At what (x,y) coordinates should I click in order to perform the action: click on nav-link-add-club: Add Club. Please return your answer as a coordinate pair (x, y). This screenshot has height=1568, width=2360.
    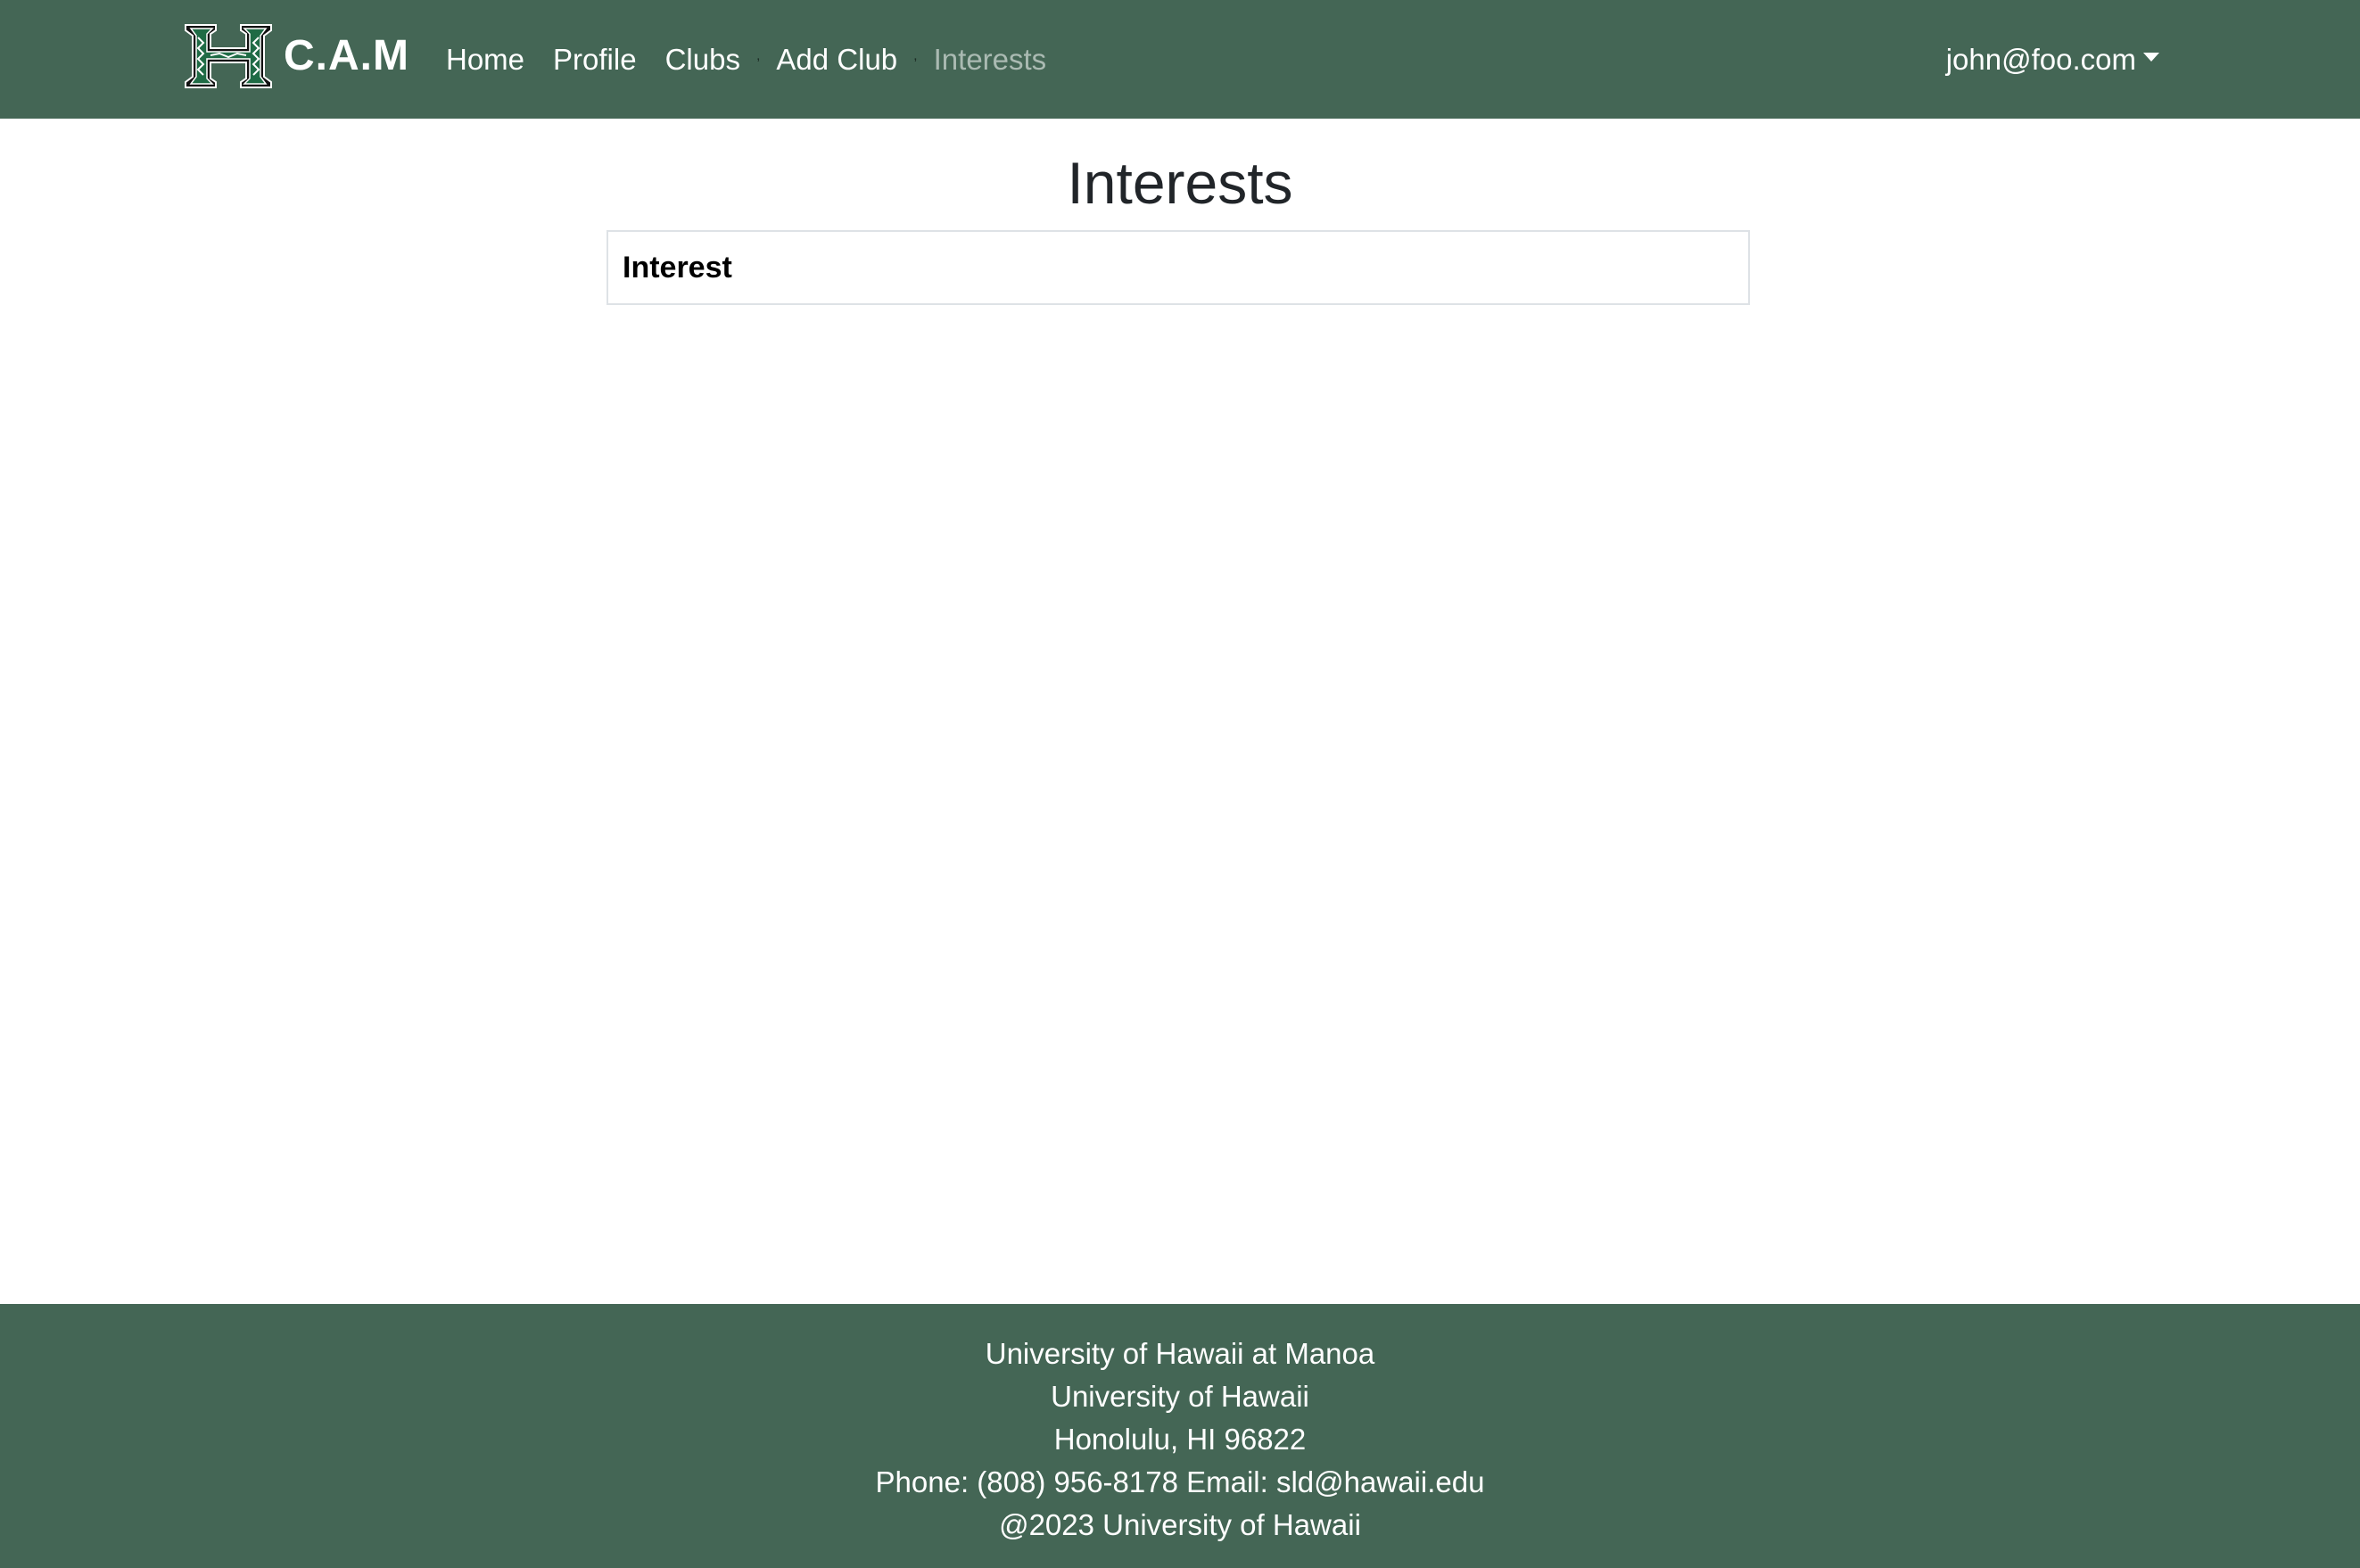
    Looking at the image, I should click on (836, 60).